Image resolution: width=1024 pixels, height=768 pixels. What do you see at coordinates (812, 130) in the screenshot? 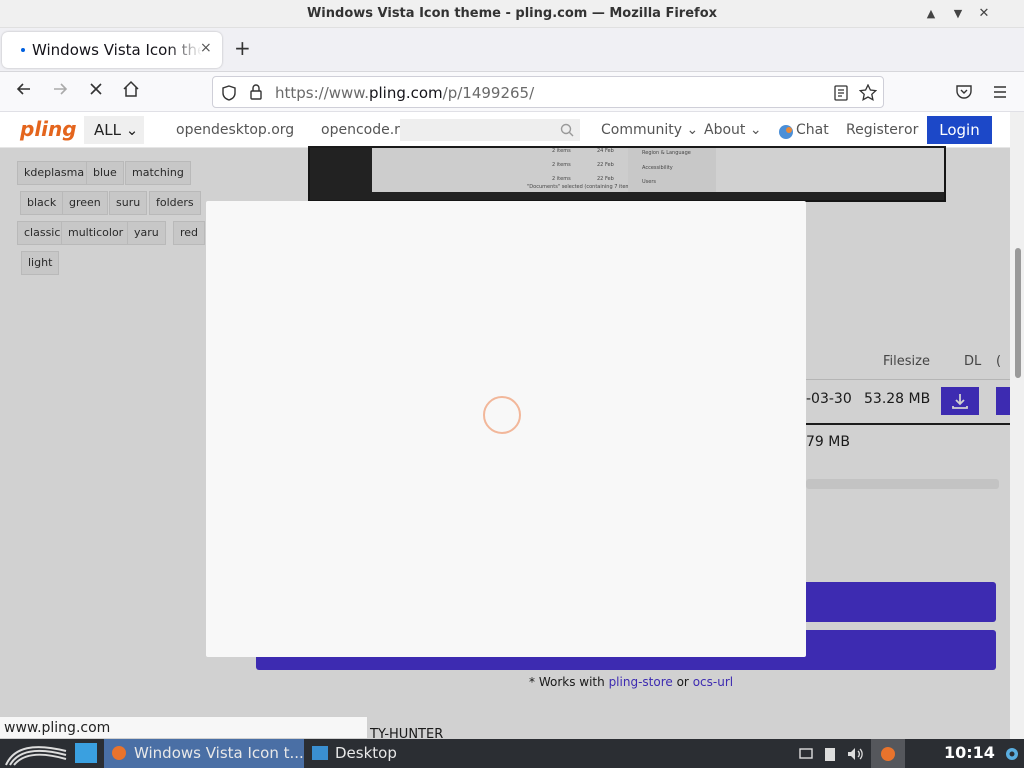
I see `menu-chat: Chat` at bounding box center [812, 130].